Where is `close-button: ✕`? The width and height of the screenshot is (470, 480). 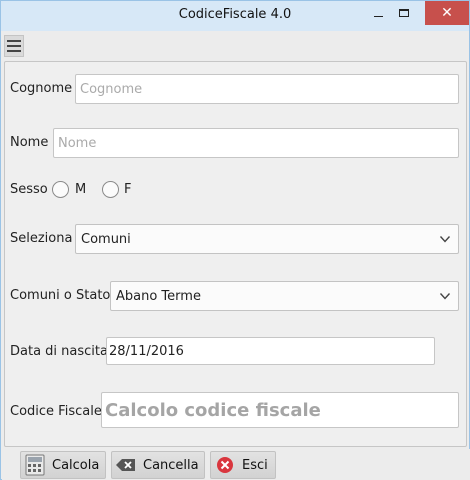
close-button: ✕ is located at coordinates (447, 13).